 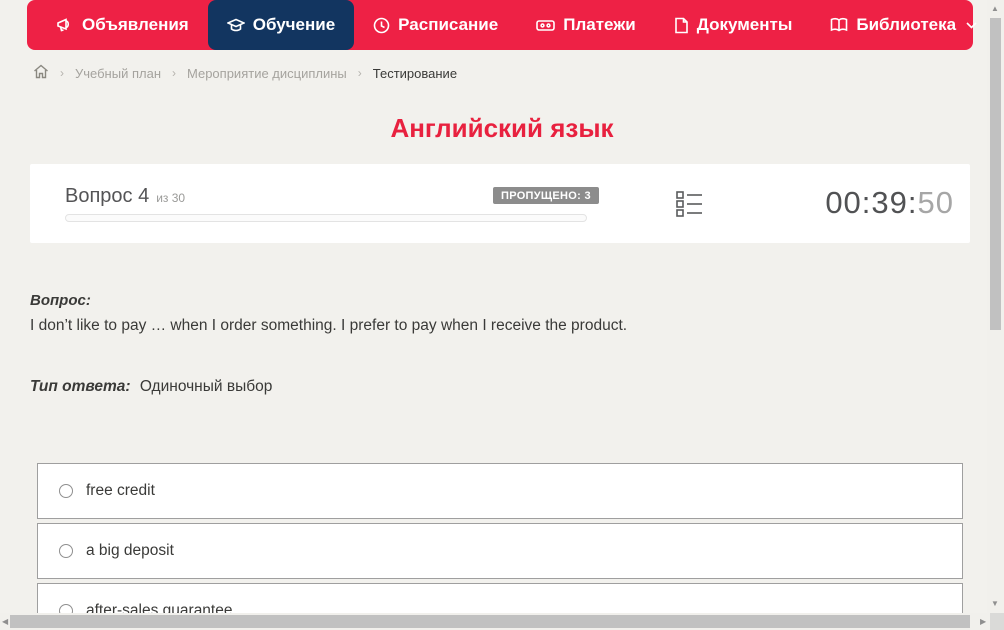 I want to click on home-icon, so click(x=41, y=73).